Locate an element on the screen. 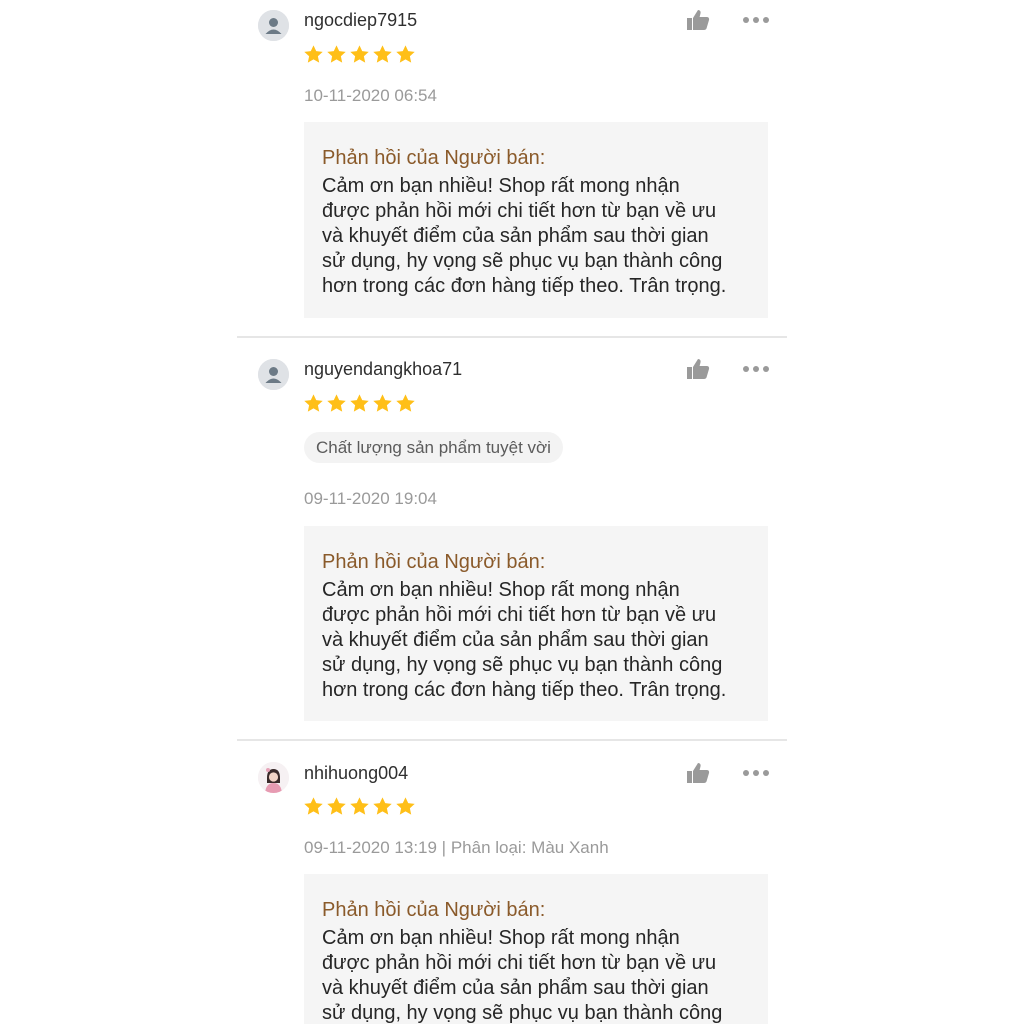 Image resolution: width=1024 pixels, height=1024 pixels. review-username: ngocdiep7915 is located at coordinates (360, 20).